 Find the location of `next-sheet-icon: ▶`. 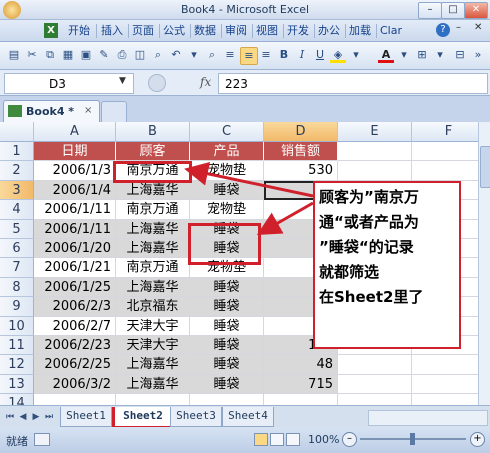

next-sheet-icon: ▶ is located at coordinates (36, 417).